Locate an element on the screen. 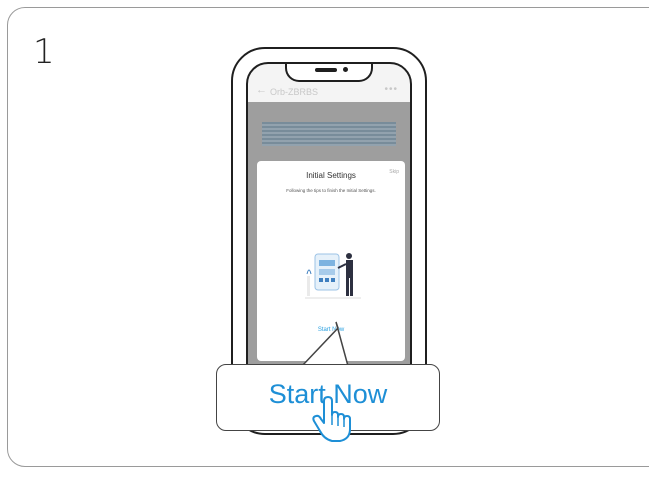 The image size is (649, 481). blind-image is located at coordinates (329, 134).